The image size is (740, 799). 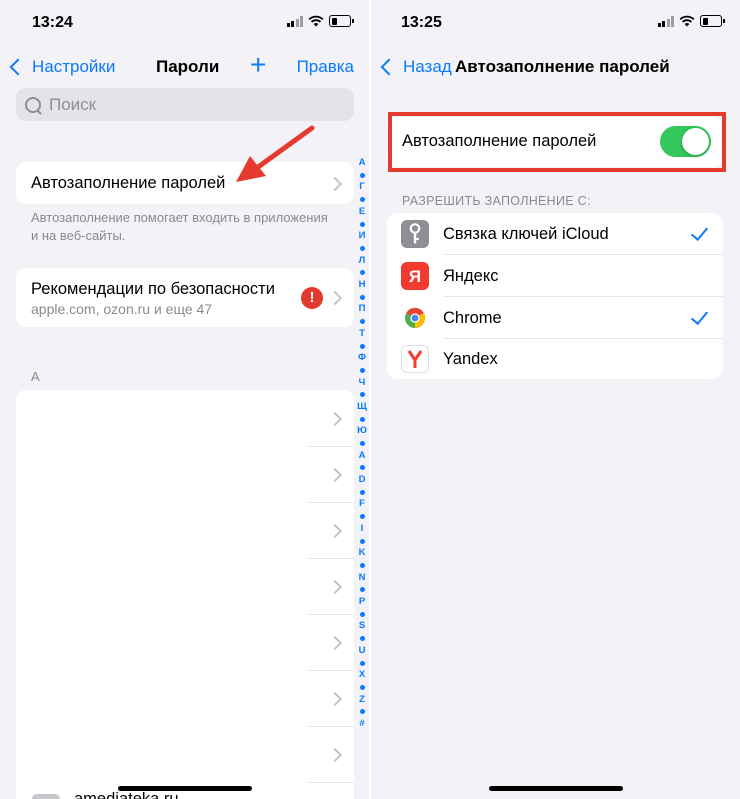 I want to click on index-letter: Г, so click(x=361, y=187).